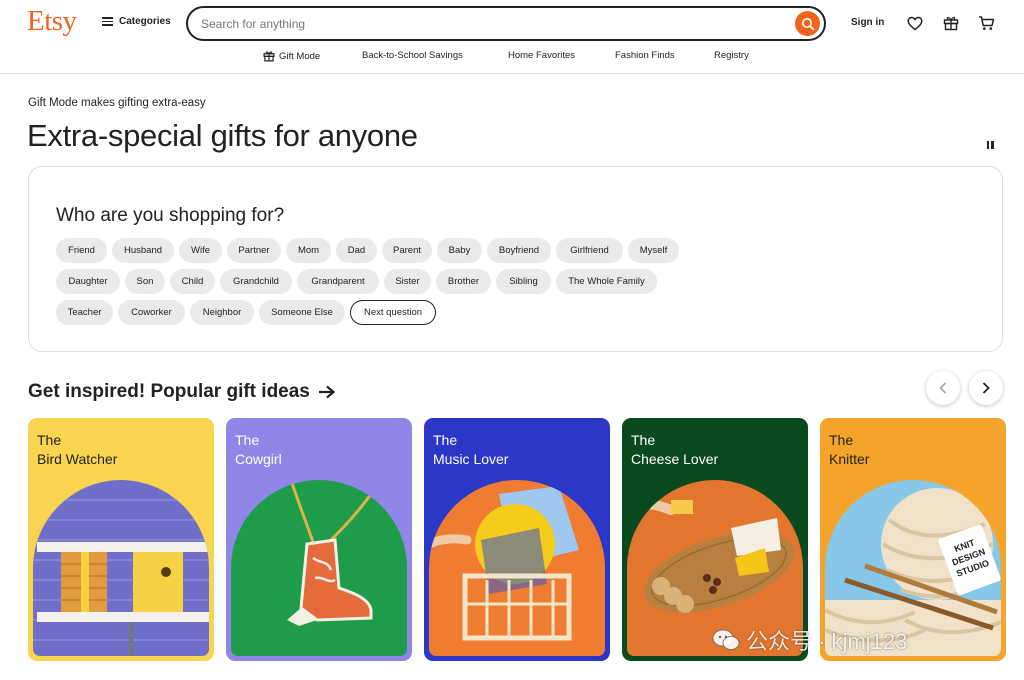  What do you see at coordinates (107, 21) in the screenshot?
I see `menu-icon` at bounding box center [107, 21].